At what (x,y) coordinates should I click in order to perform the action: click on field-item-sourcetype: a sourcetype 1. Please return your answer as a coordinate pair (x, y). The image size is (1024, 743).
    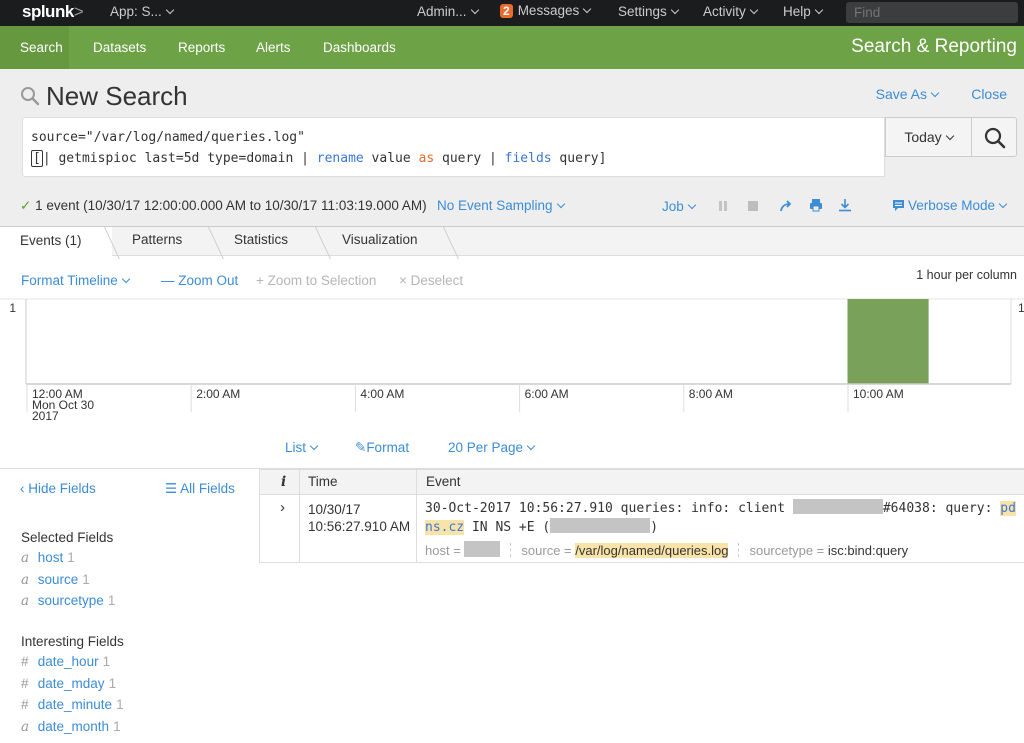
    Looking at the image, I should click on (68, 601).